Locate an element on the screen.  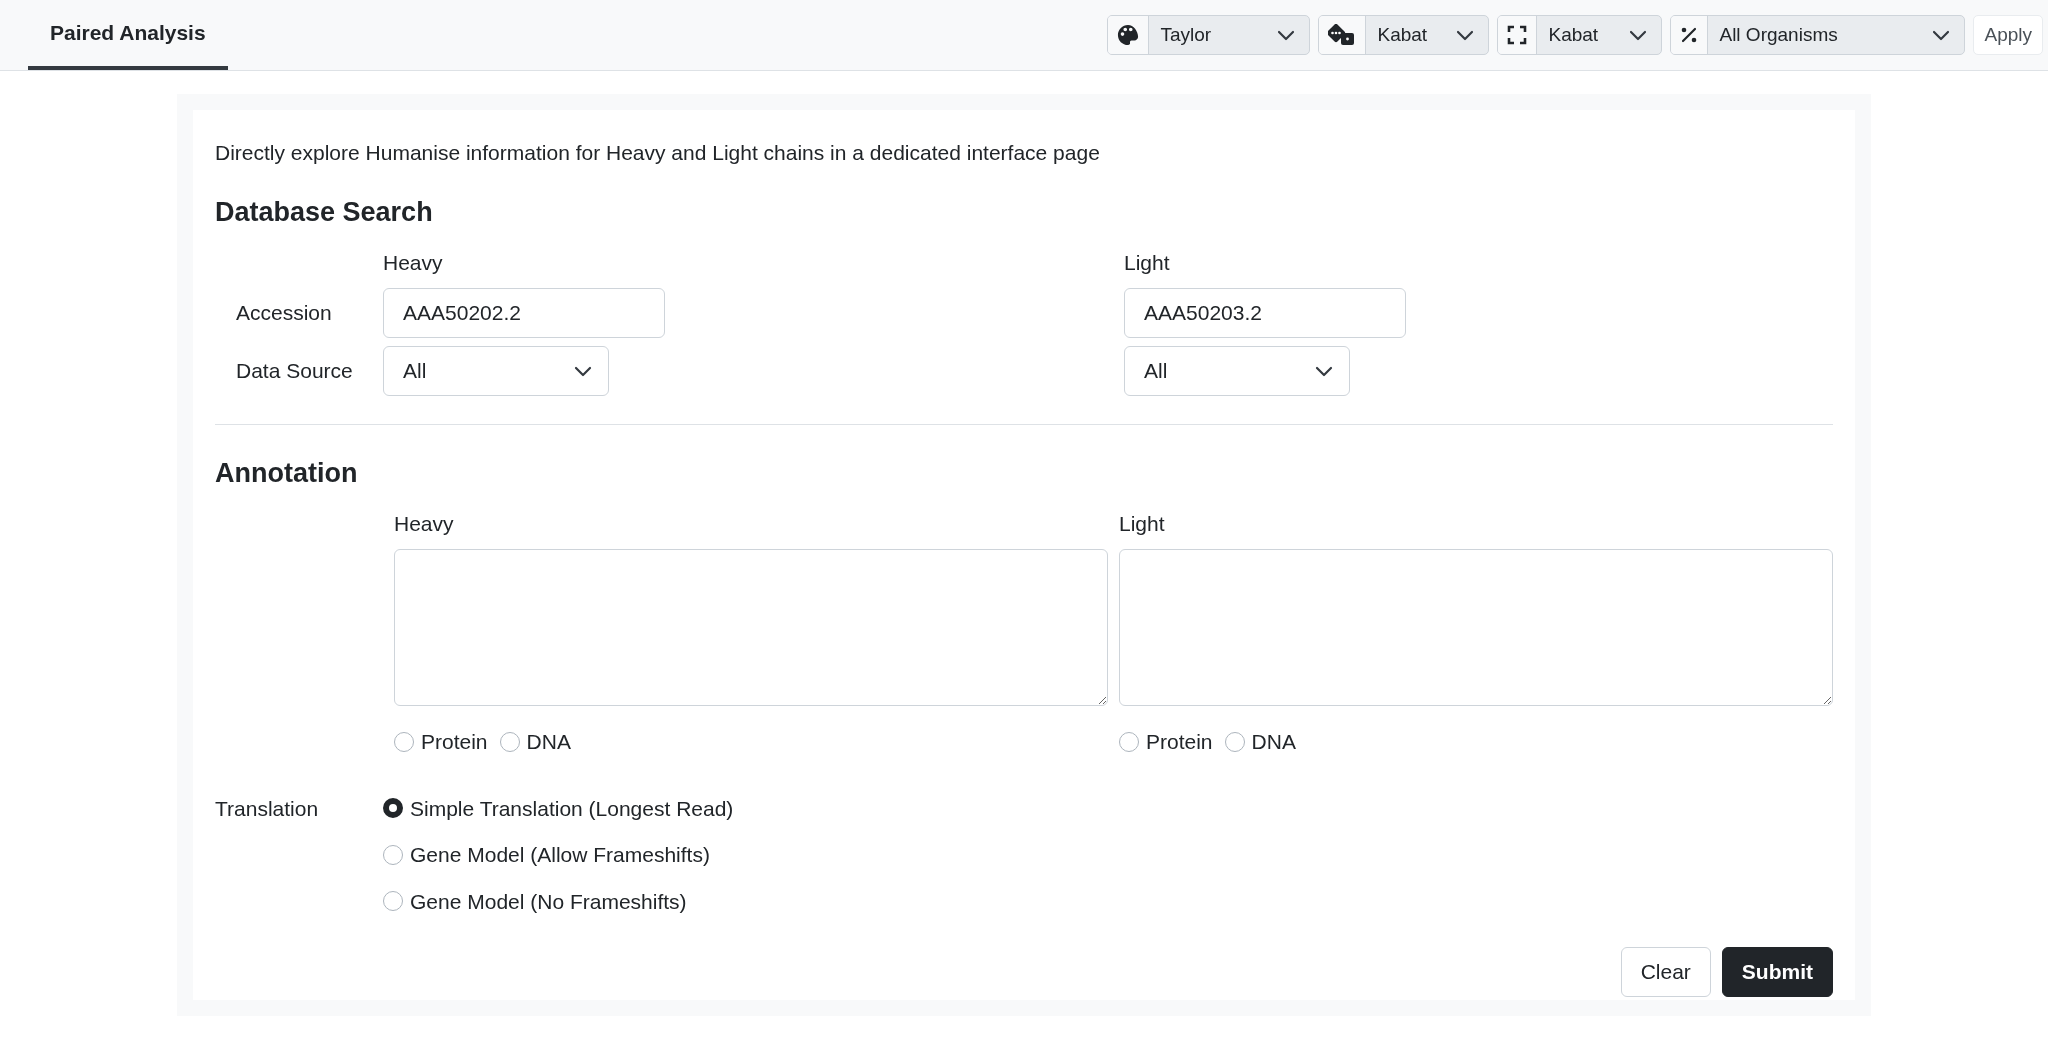
field-label: Data Source is located at coordinates (294, 371).